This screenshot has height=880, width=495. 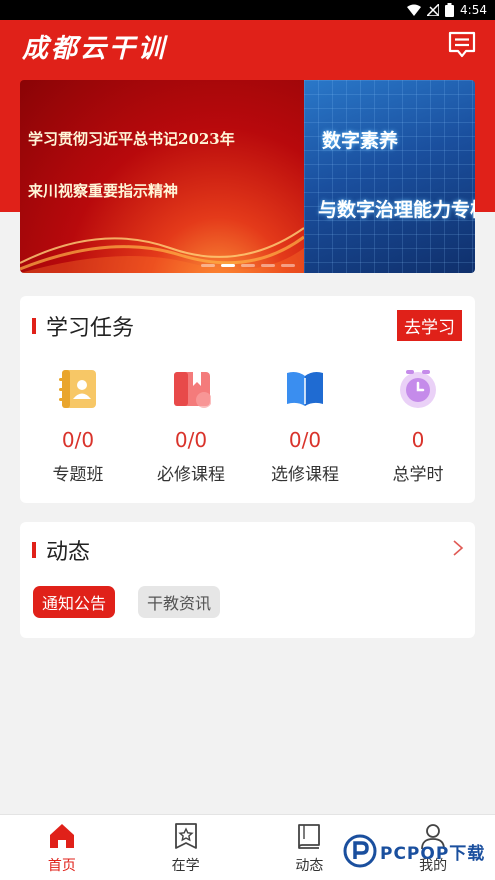 I want to click on banner-slide-2: 数字素养 与数字治理能力专栏, so click(x=389, y=176).